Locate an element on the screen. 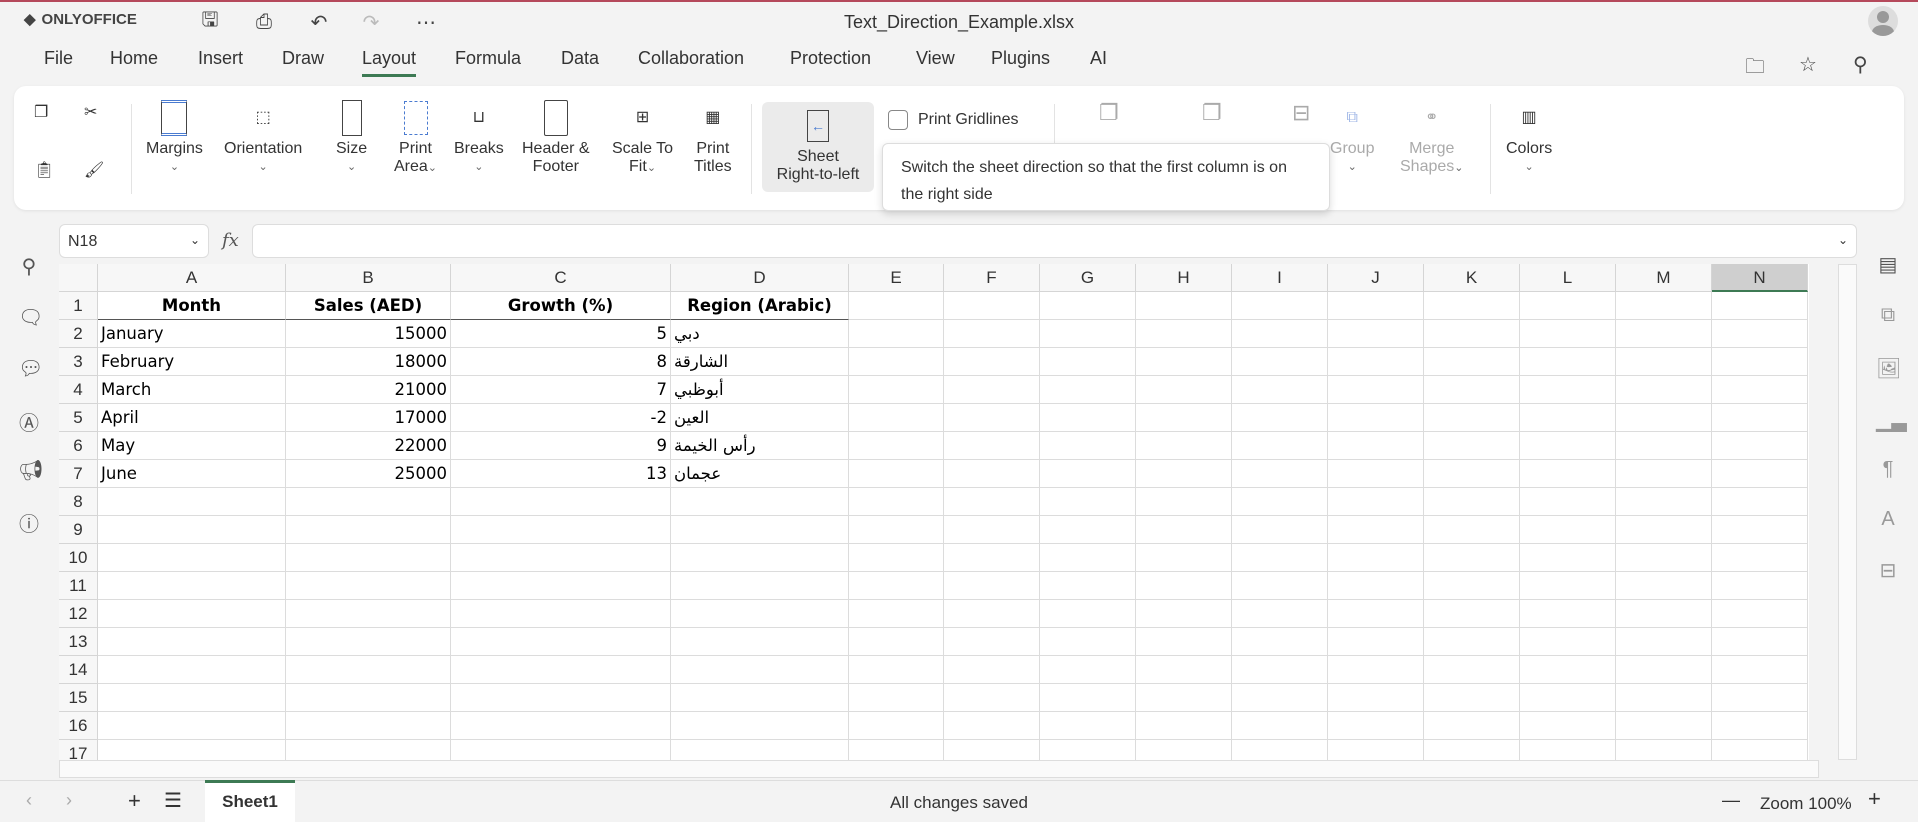 The image size is (1918, 822). cell-N17 is located at coordinates (1760, 750).